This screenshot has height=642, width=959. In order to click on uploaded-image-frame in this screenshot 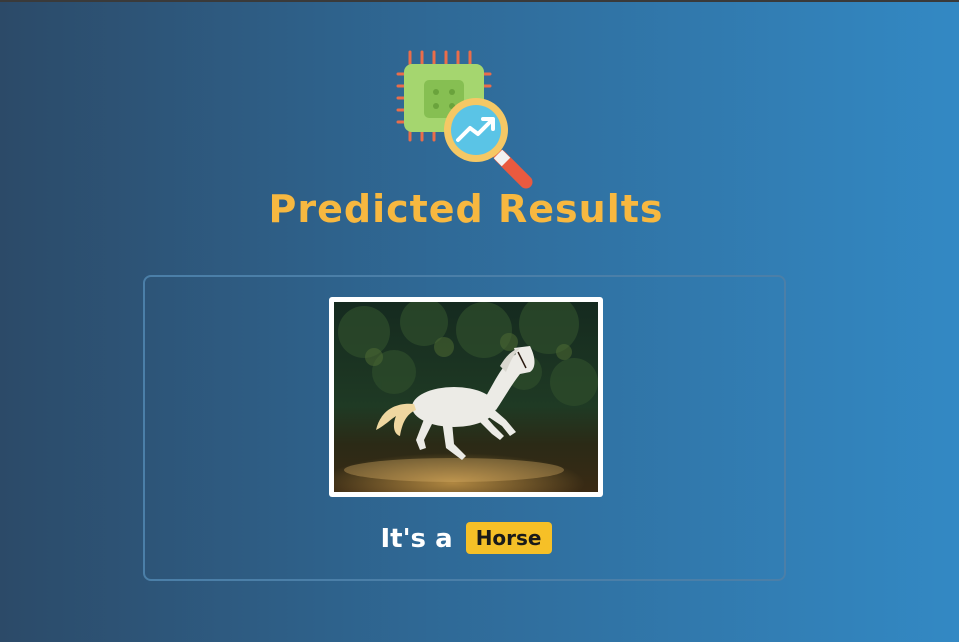, I will do `click(466, 397)`.